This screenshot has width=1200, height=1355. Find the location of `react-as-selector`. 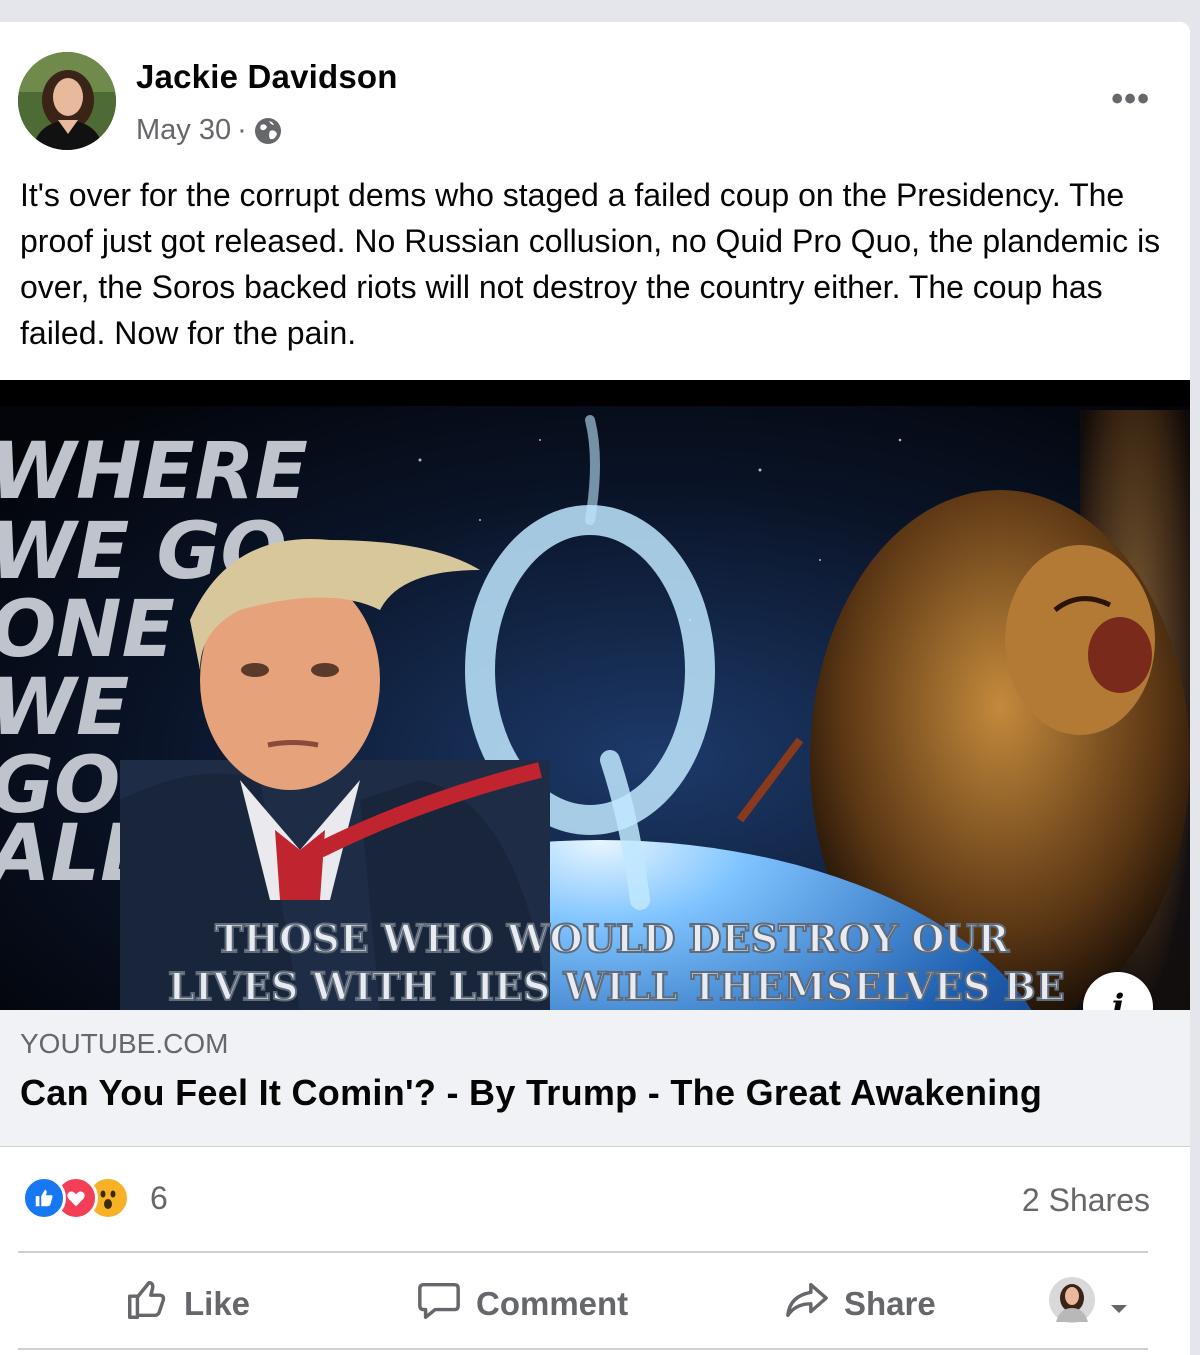

react-as-selector is located at coordinates (1088, 1304).